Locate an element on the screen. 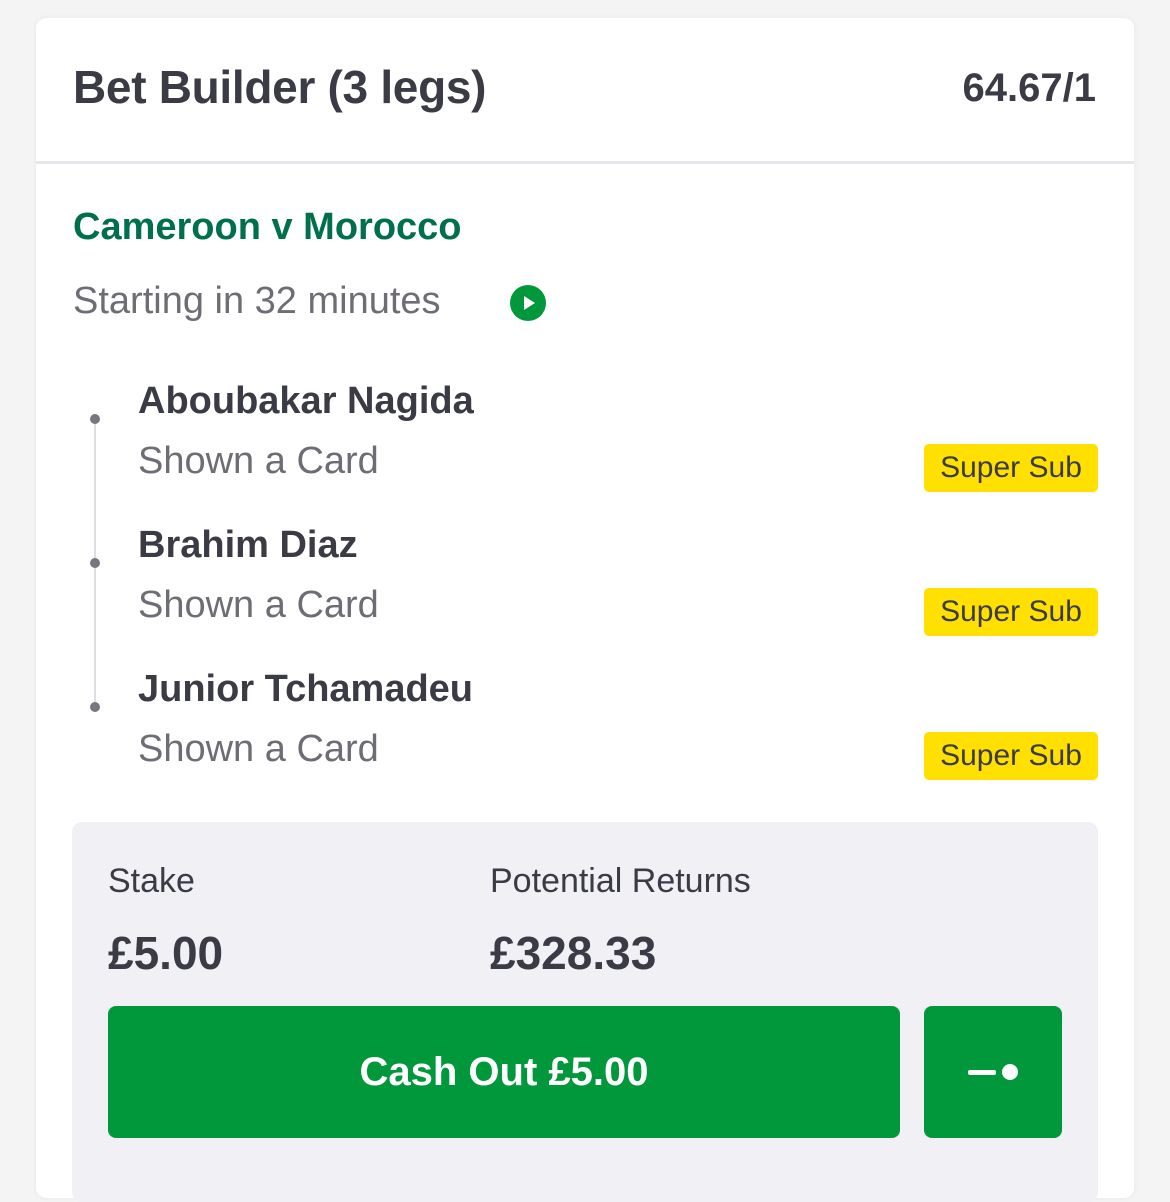 The image size is (1170, 1202). stake-label: Stake is located at coordinates (151, 881).